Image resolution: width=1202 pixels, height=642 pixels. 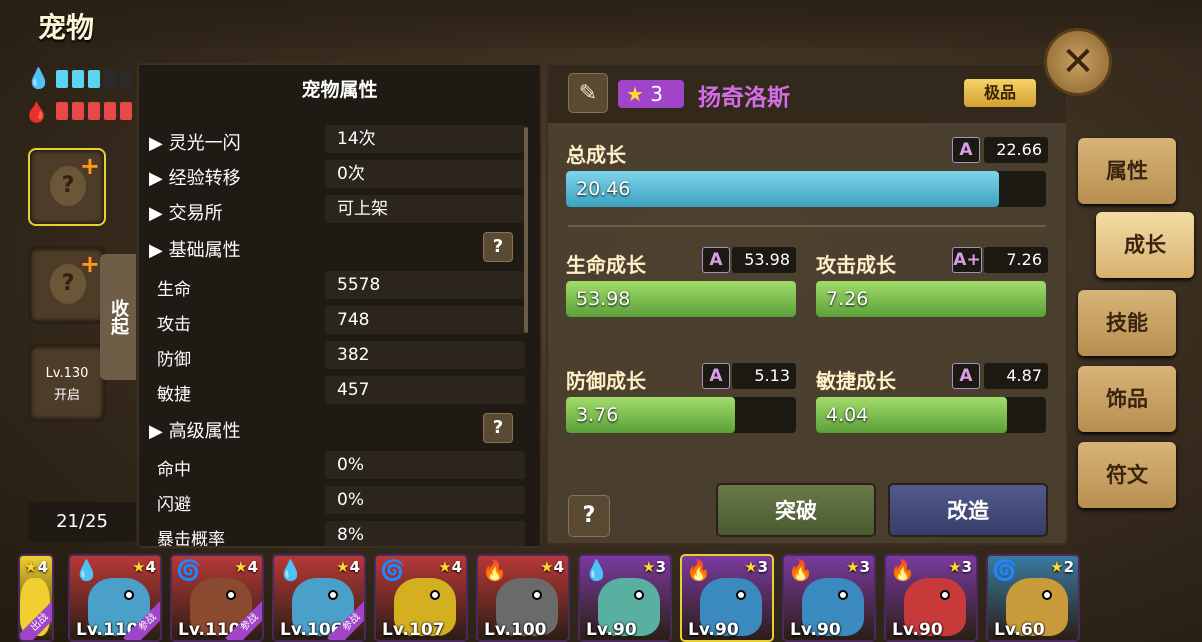 What do you see at coordinates (606, 265) in the screenshot?
I see `hp-growth-label: 生命成长` at bounding box center [606, 265].